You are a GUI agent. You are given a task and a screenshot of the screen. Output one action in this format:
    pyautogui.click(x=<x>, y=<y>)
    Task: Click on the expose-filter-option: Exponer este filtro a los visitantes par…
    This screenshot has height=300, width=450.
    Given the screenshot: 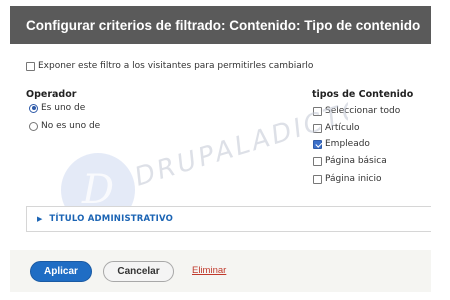 What is the action you would take?
    pyautogui.click(x=169, y=66)
    